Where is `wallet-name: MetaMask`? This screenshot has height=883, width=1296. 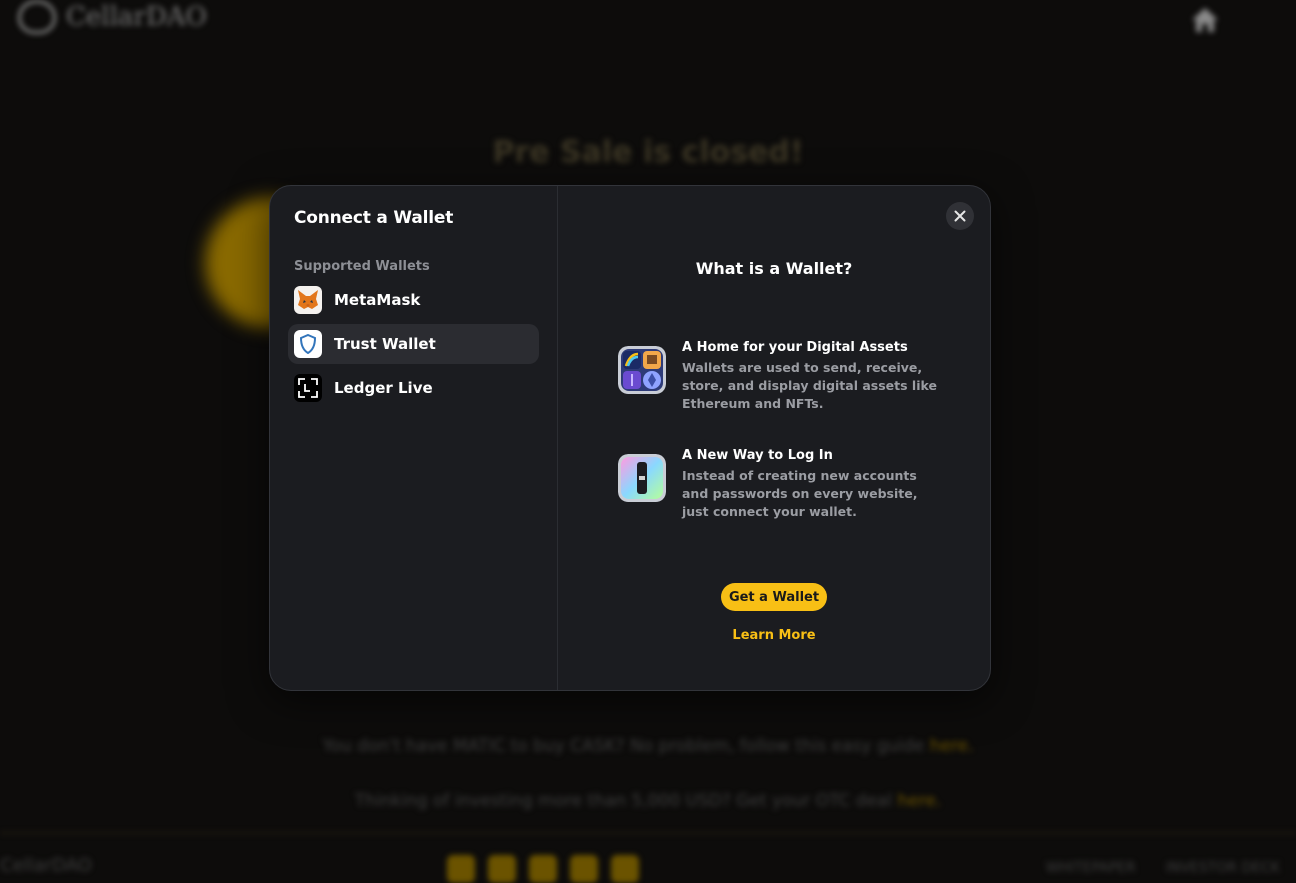
wallet-name: MetaMask is located at coordinates (377, 300).